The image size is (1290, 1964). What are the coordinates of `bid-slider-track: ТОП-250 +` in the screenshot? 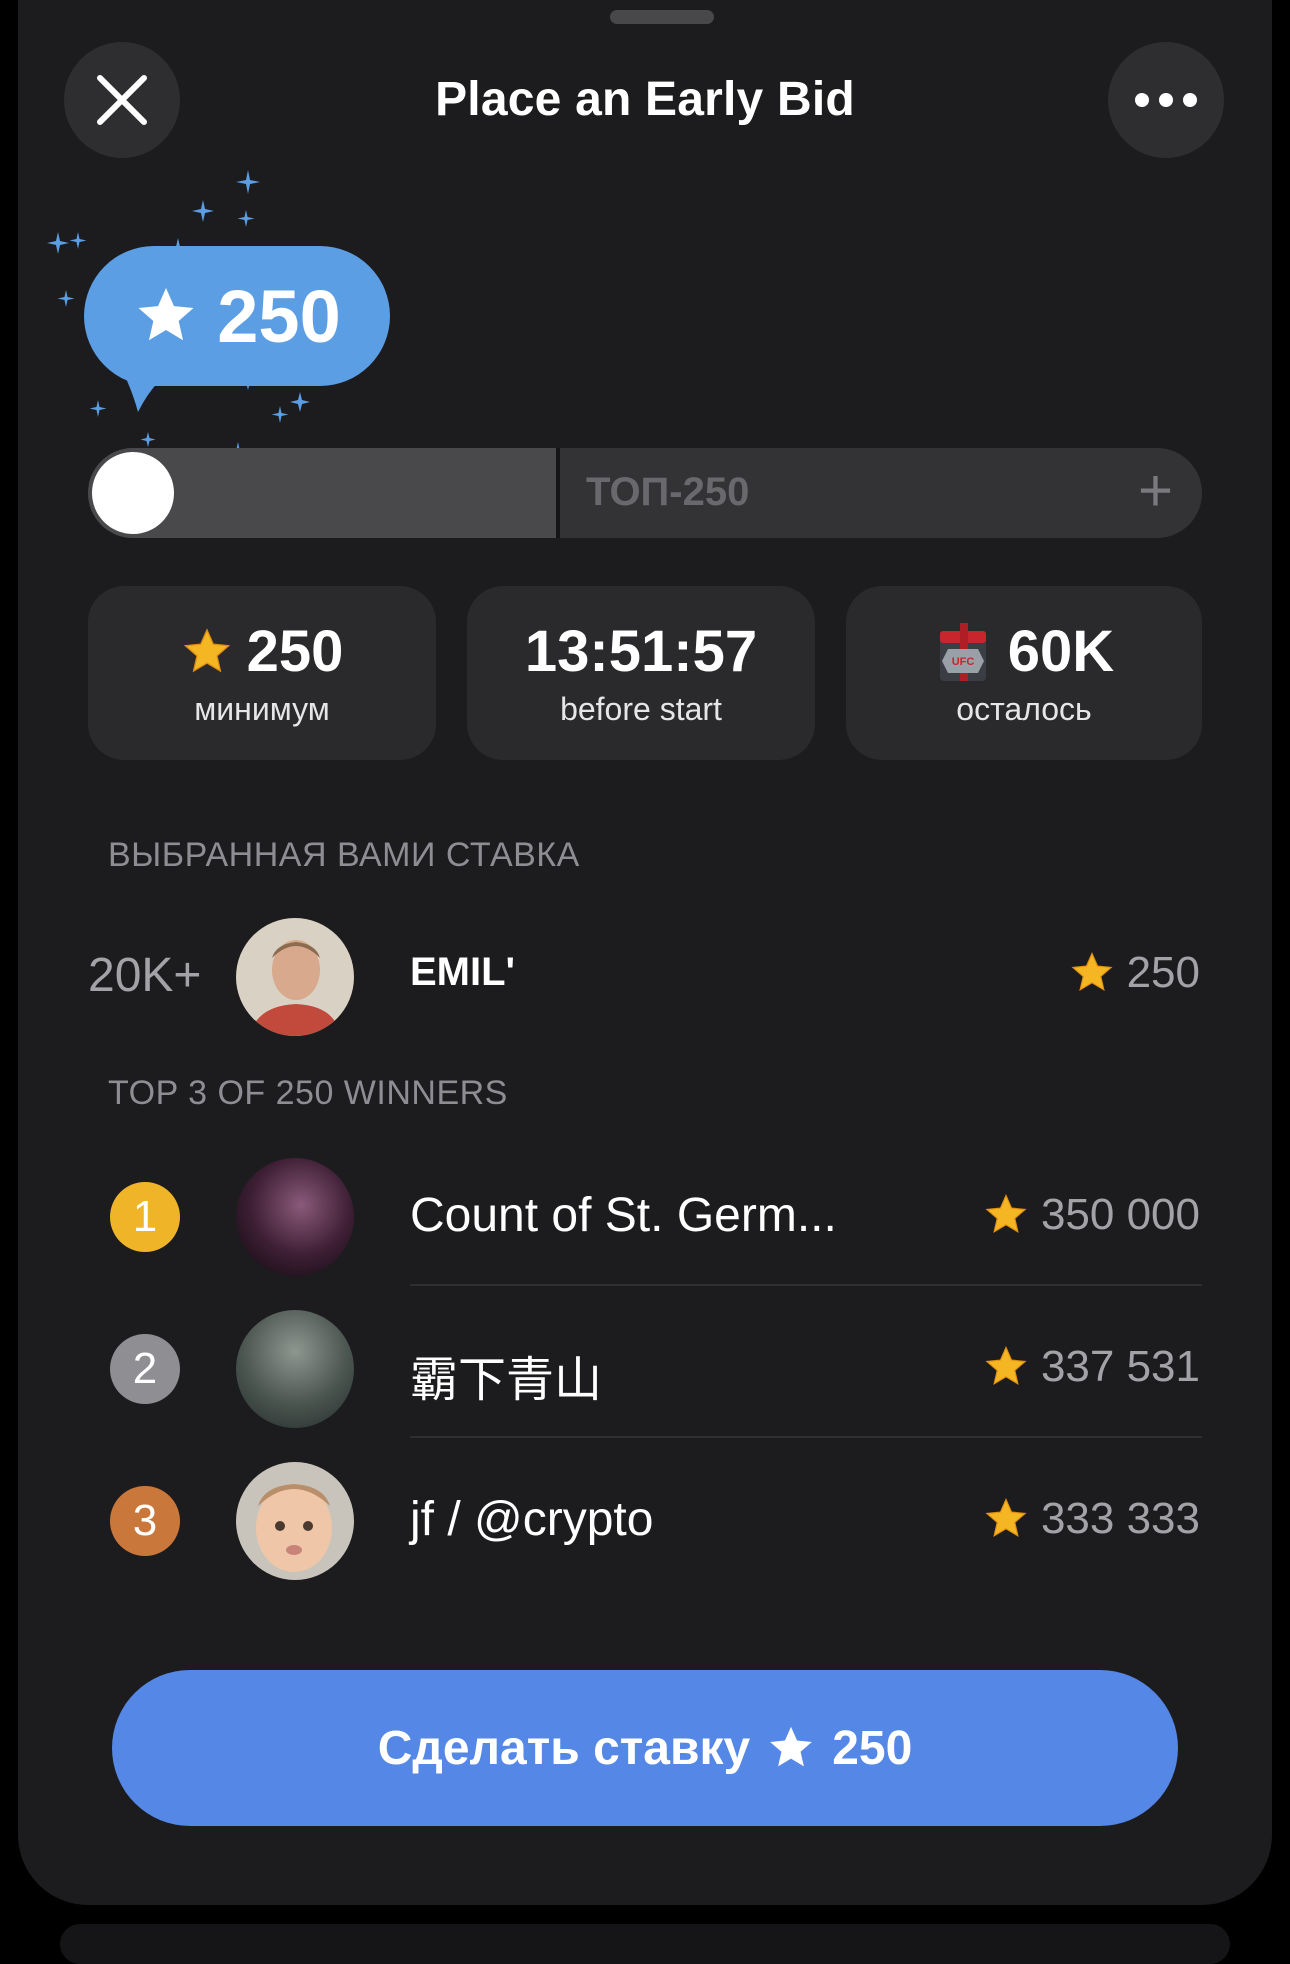 It's located at (645, 493).